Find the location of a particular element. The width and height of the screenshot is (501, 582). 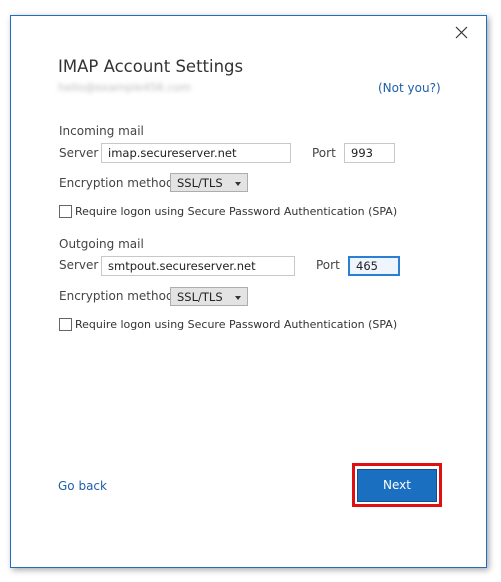

outgoing-server-input: smtpout.secureserver.net is located at coordinates (198, 266).